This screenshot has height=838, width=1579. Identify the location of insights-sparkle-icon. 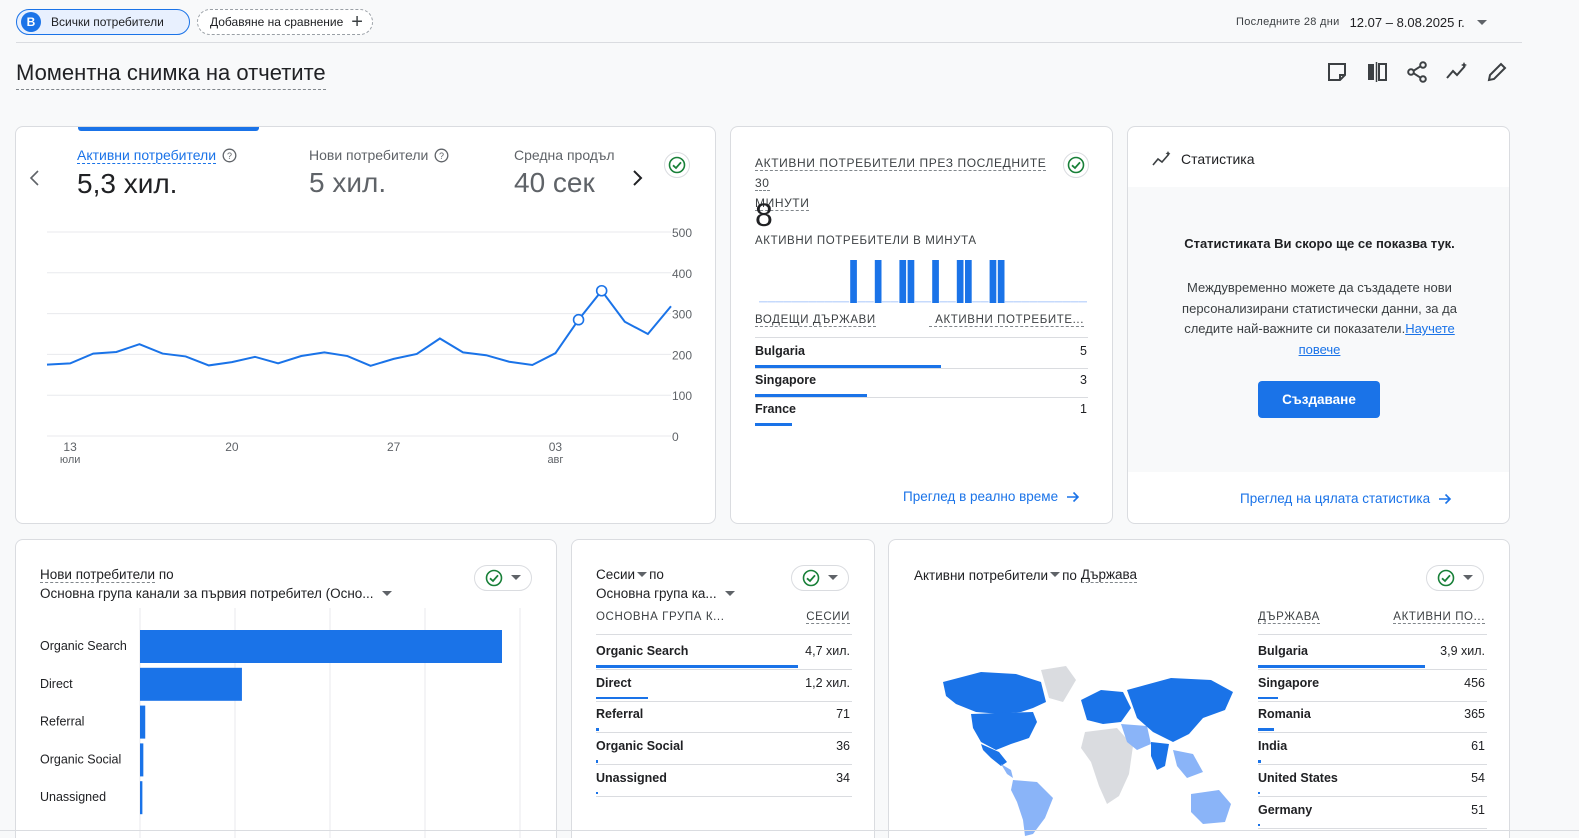
(1162, 159).